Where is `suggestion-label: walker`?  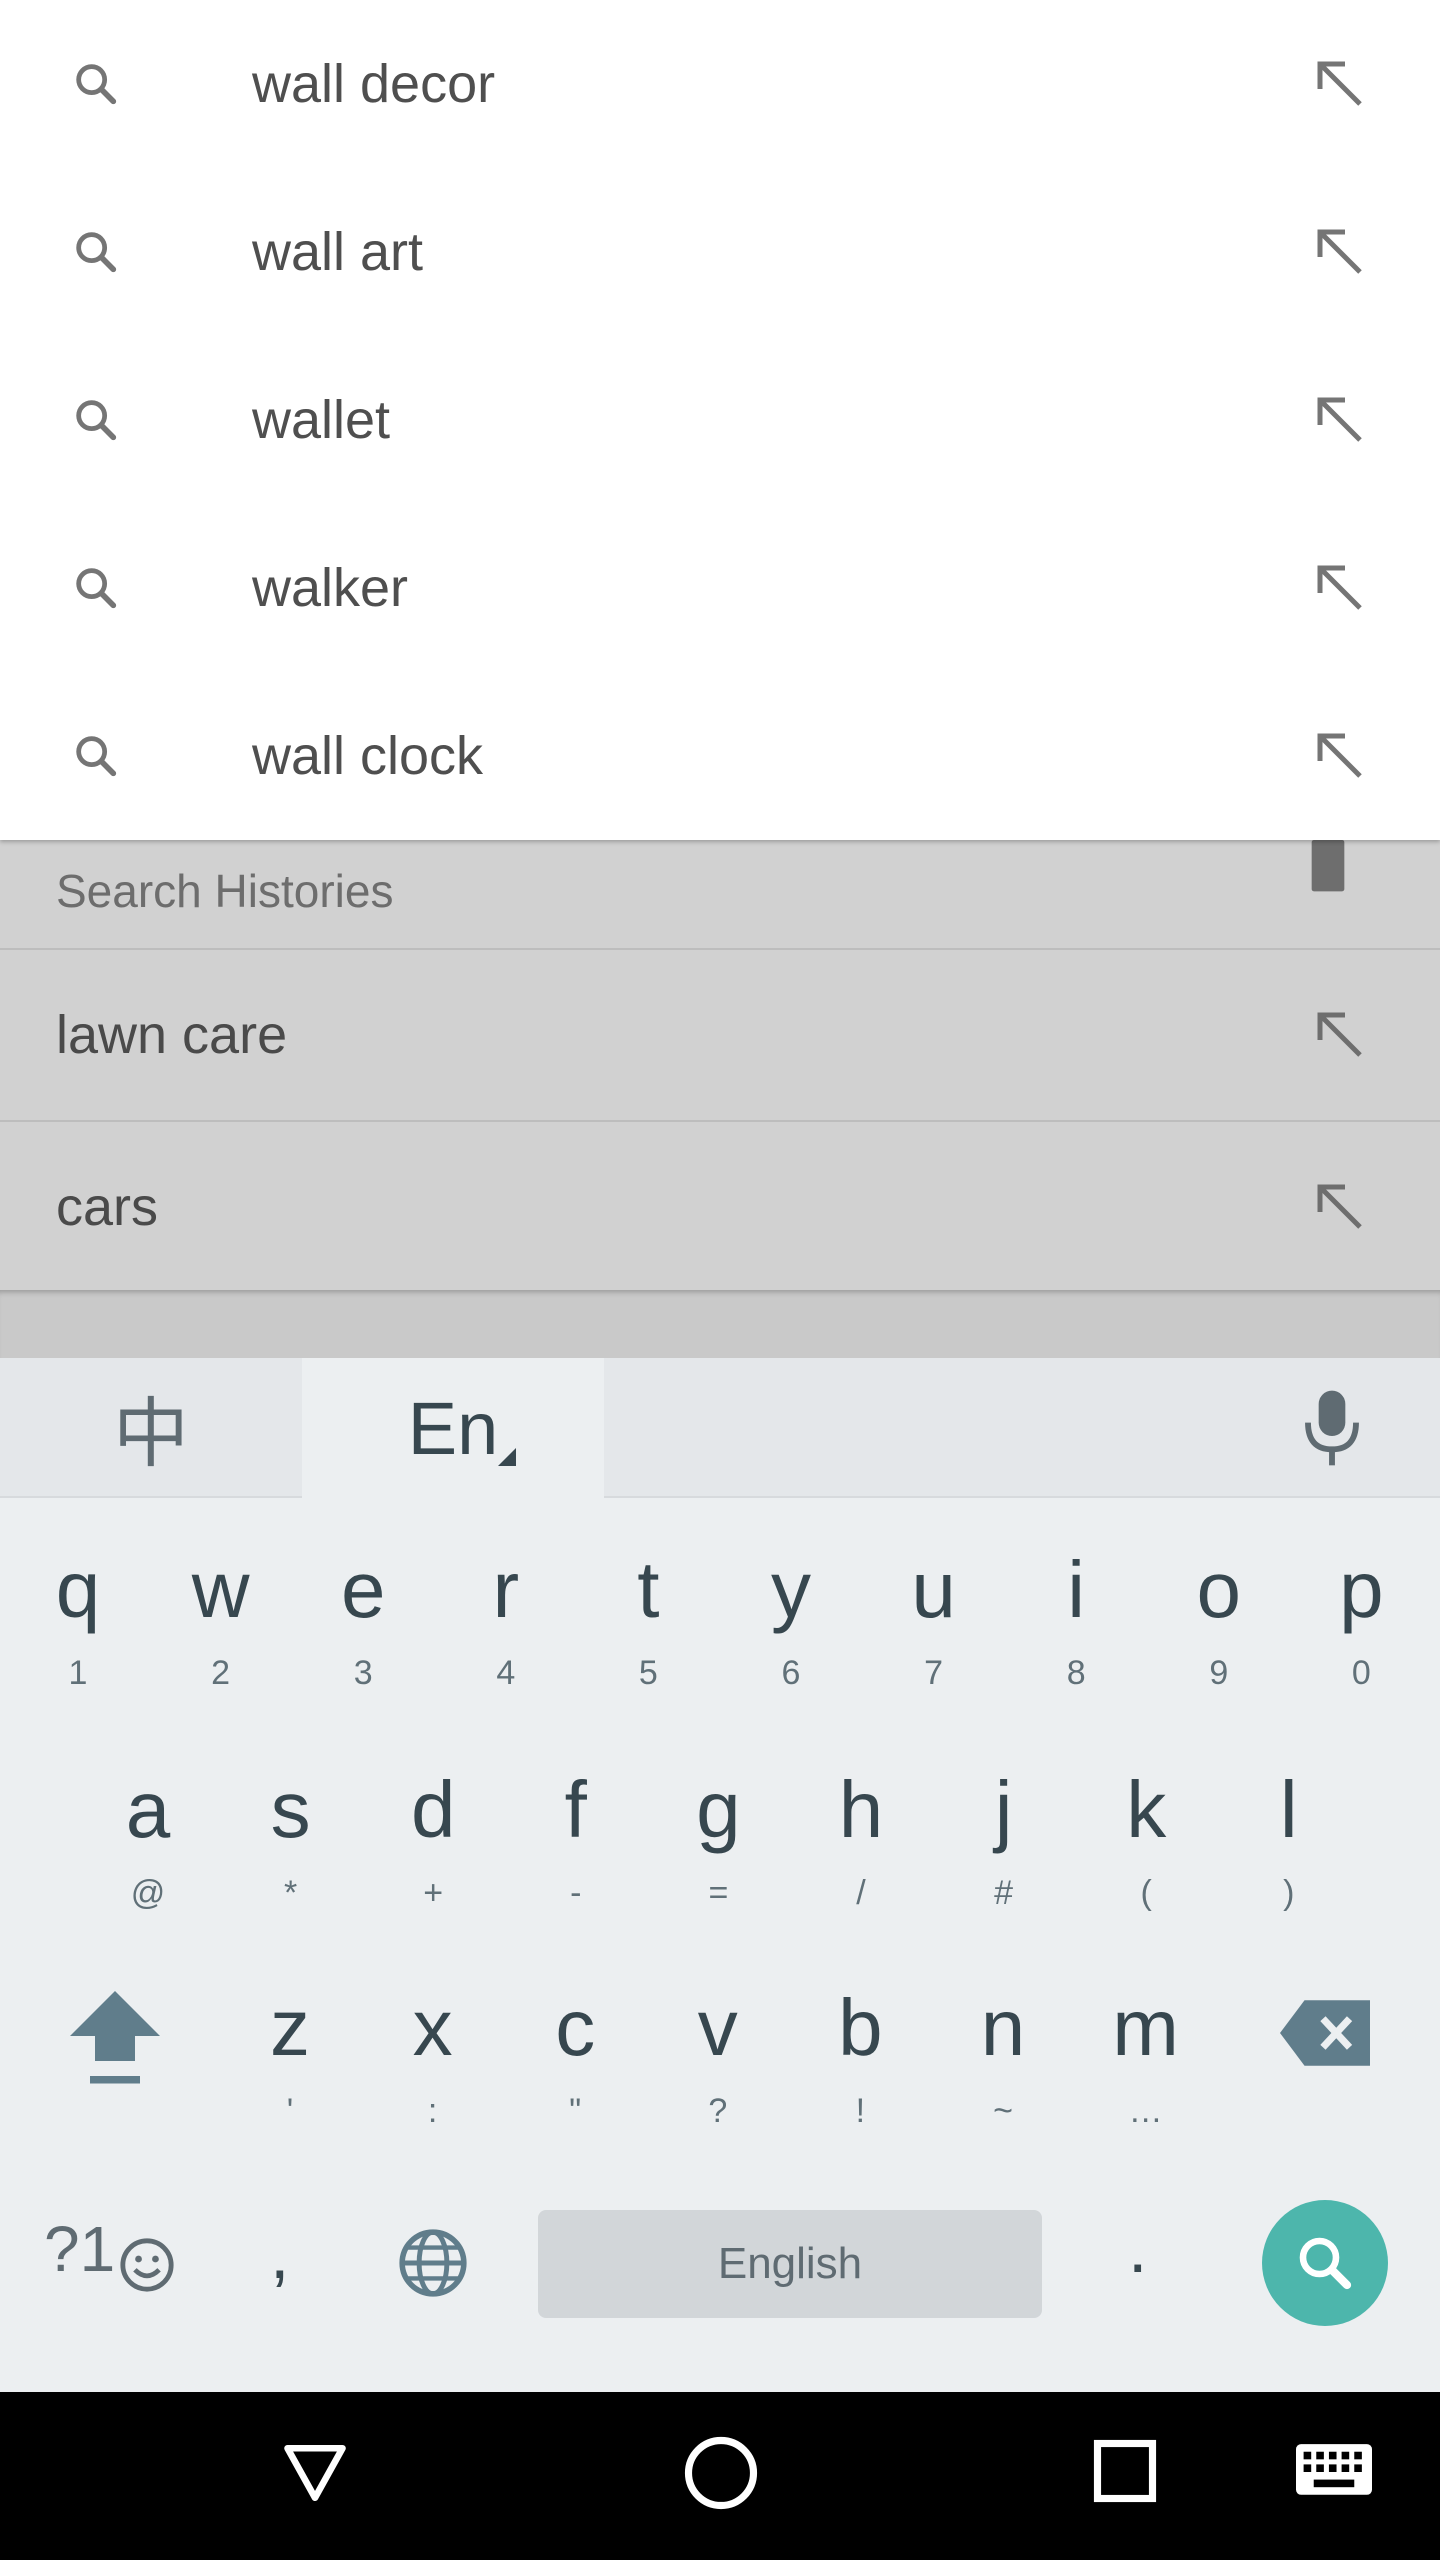
suggestion-label: walker is located at coordinates (330, 588).